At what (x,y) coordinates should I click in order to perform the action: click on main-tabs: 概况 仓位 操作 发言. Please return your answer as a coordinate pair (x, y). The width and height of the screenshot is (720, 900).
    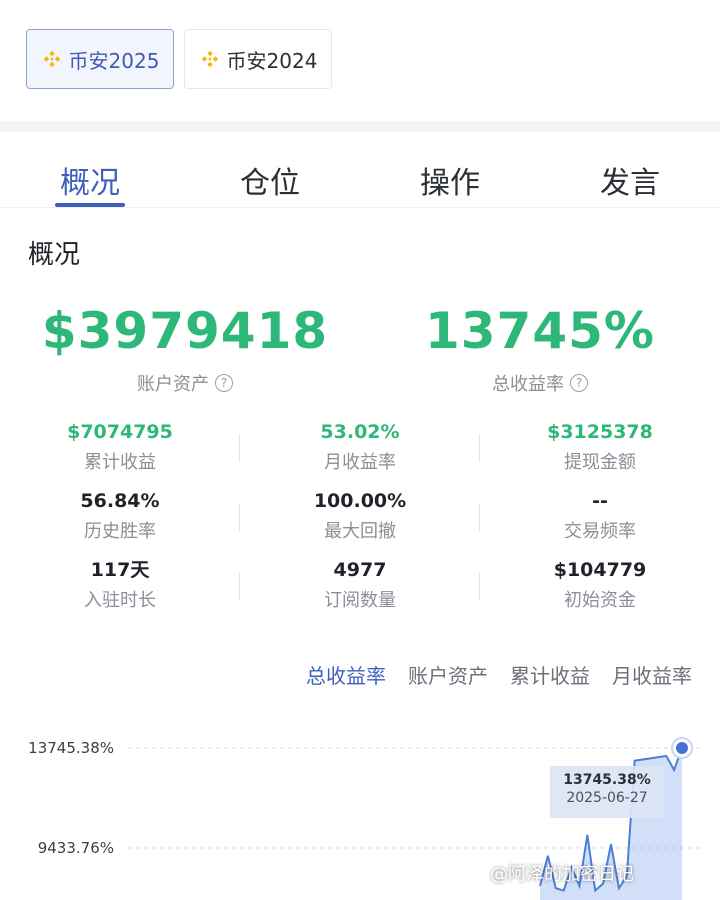
    Looking at the image, I should click on (360, 179).